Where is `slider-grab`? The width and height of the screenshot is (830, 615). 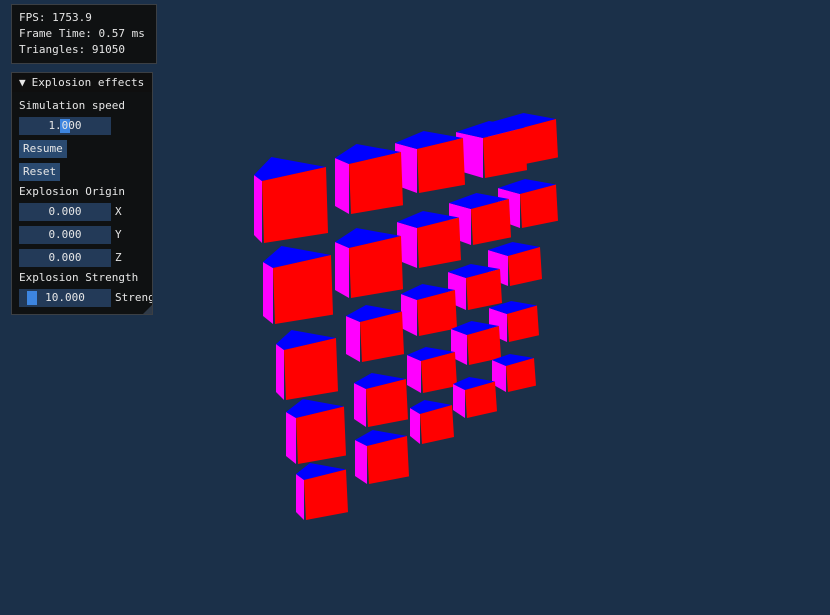
slider-grab is located at coordinates (32, 298).